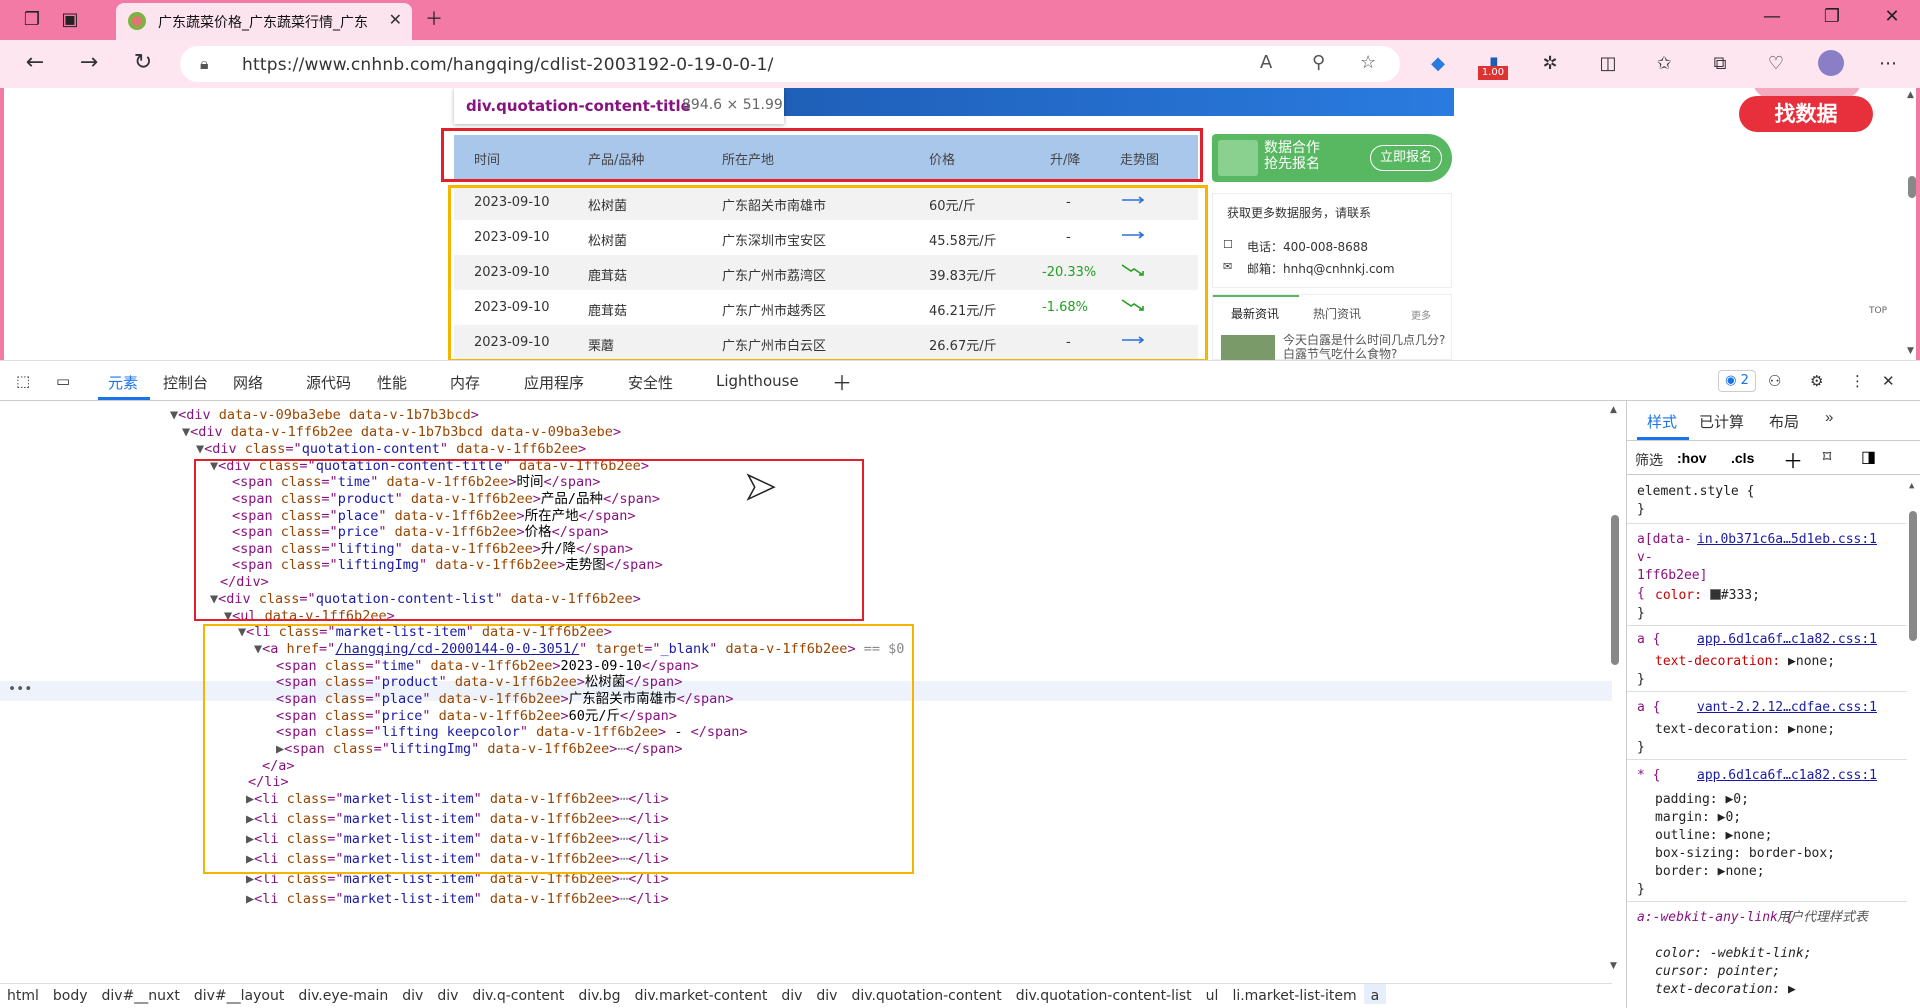 The image size is (1920, 1008). I want to click on styles-scrollbar: ▲, so click(1913, 741).